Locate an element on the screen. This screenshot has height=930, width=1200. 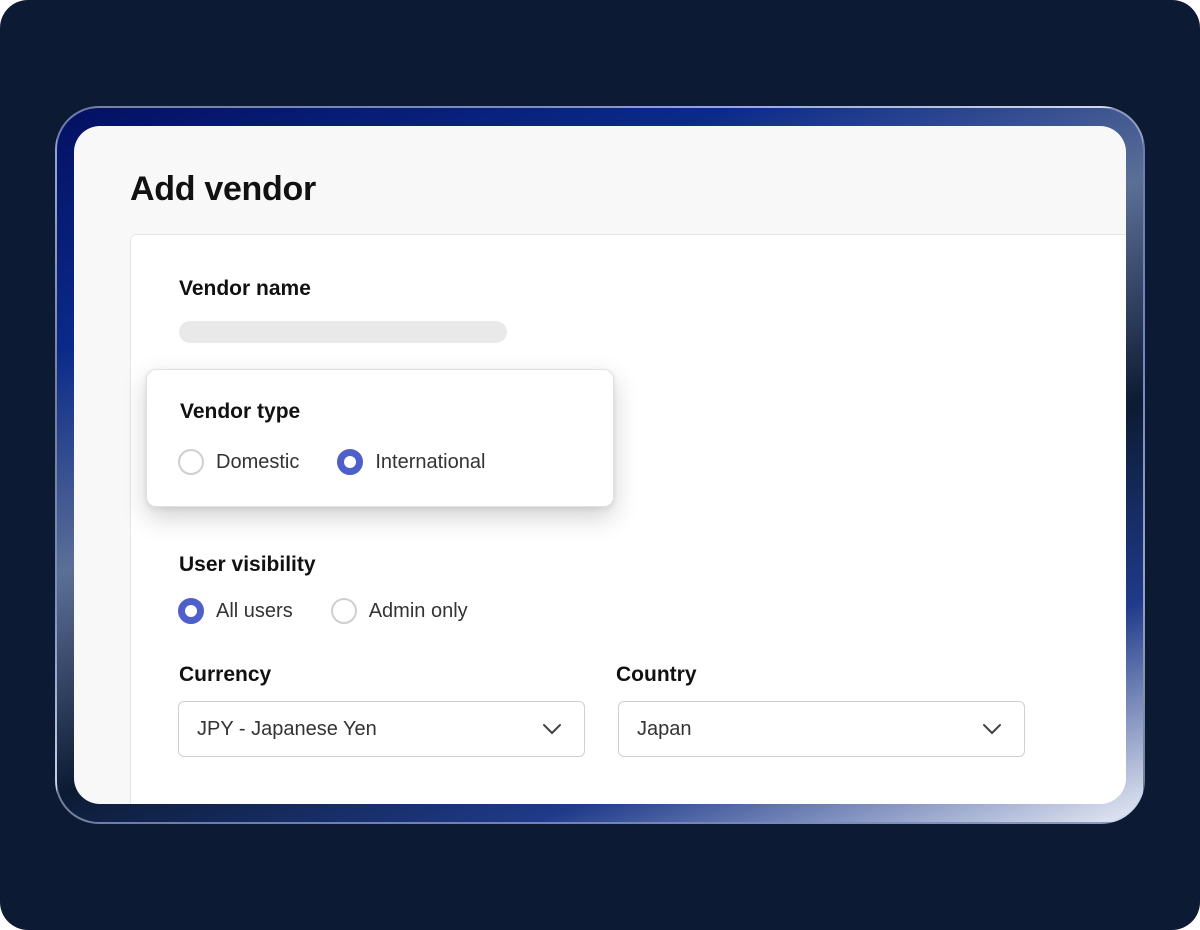
radio-label-domestic: Domestic is located at coordinates (258, 461).